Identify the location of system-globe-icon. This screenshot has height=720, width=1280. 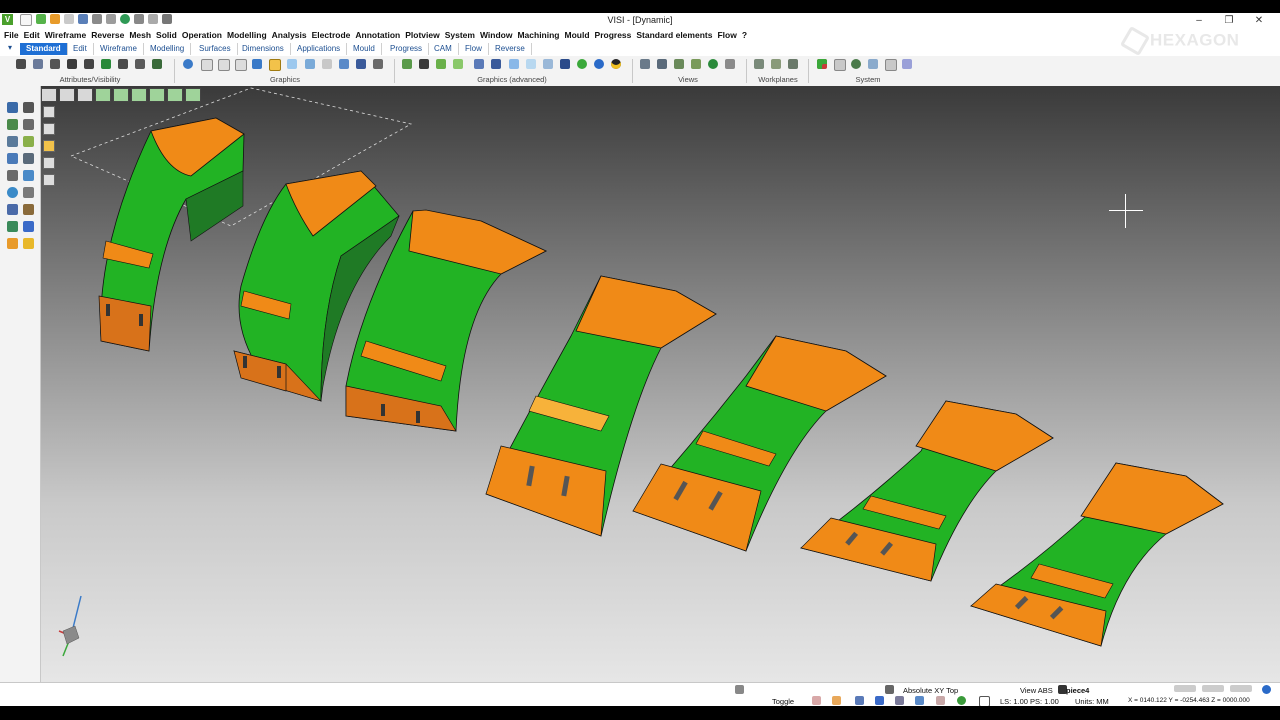
(856, 64).